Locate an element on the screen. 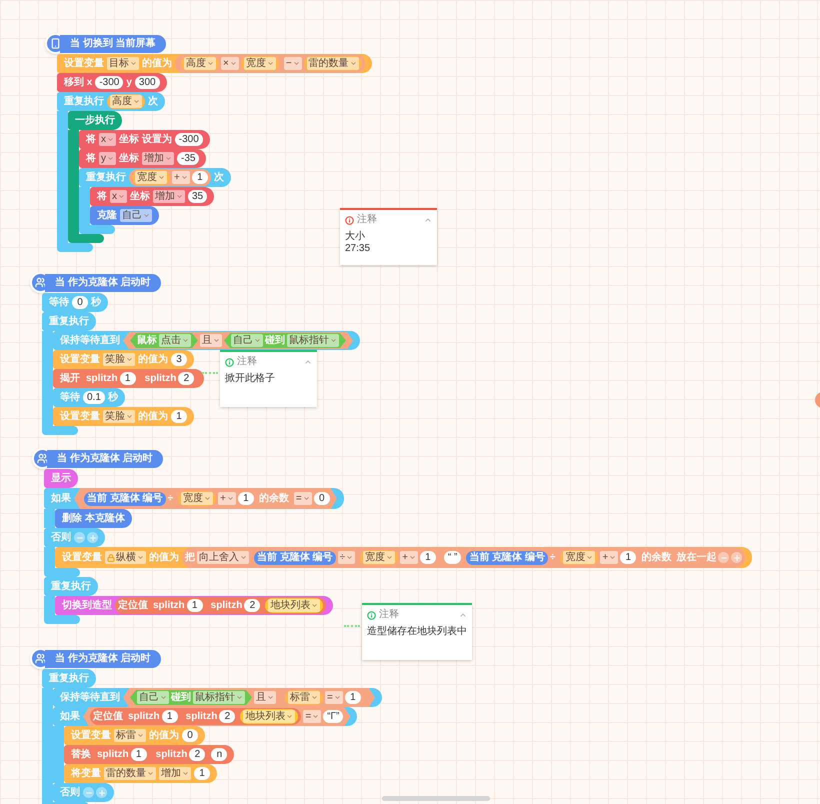 The width and height of the screenshot is (820, 804). dropdown: 标雷 is located at coordinates (304, 697).